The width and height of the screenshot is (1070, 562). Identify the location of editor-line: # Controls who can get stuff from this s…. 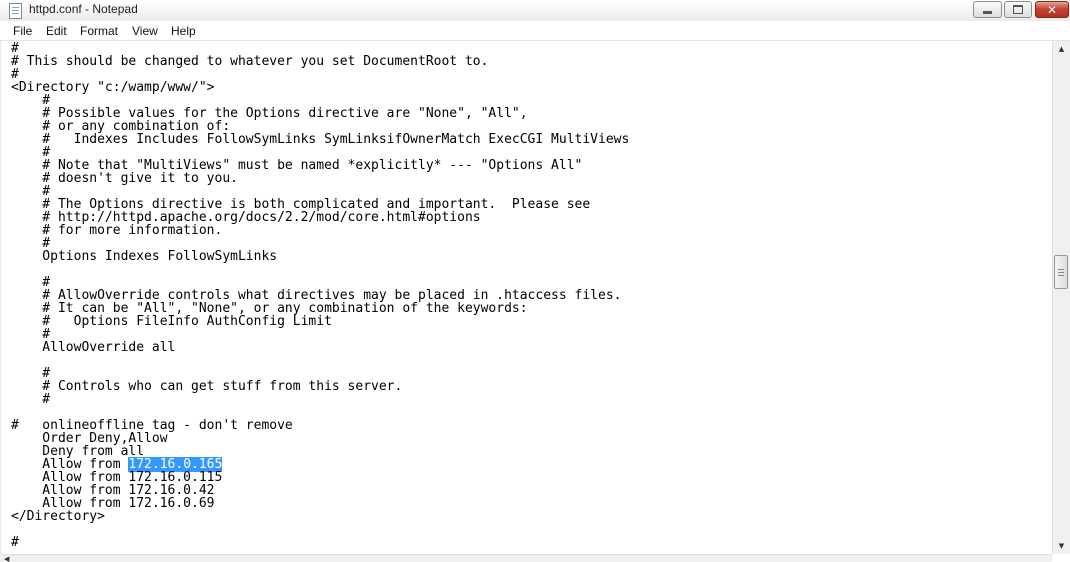
(320, 386).